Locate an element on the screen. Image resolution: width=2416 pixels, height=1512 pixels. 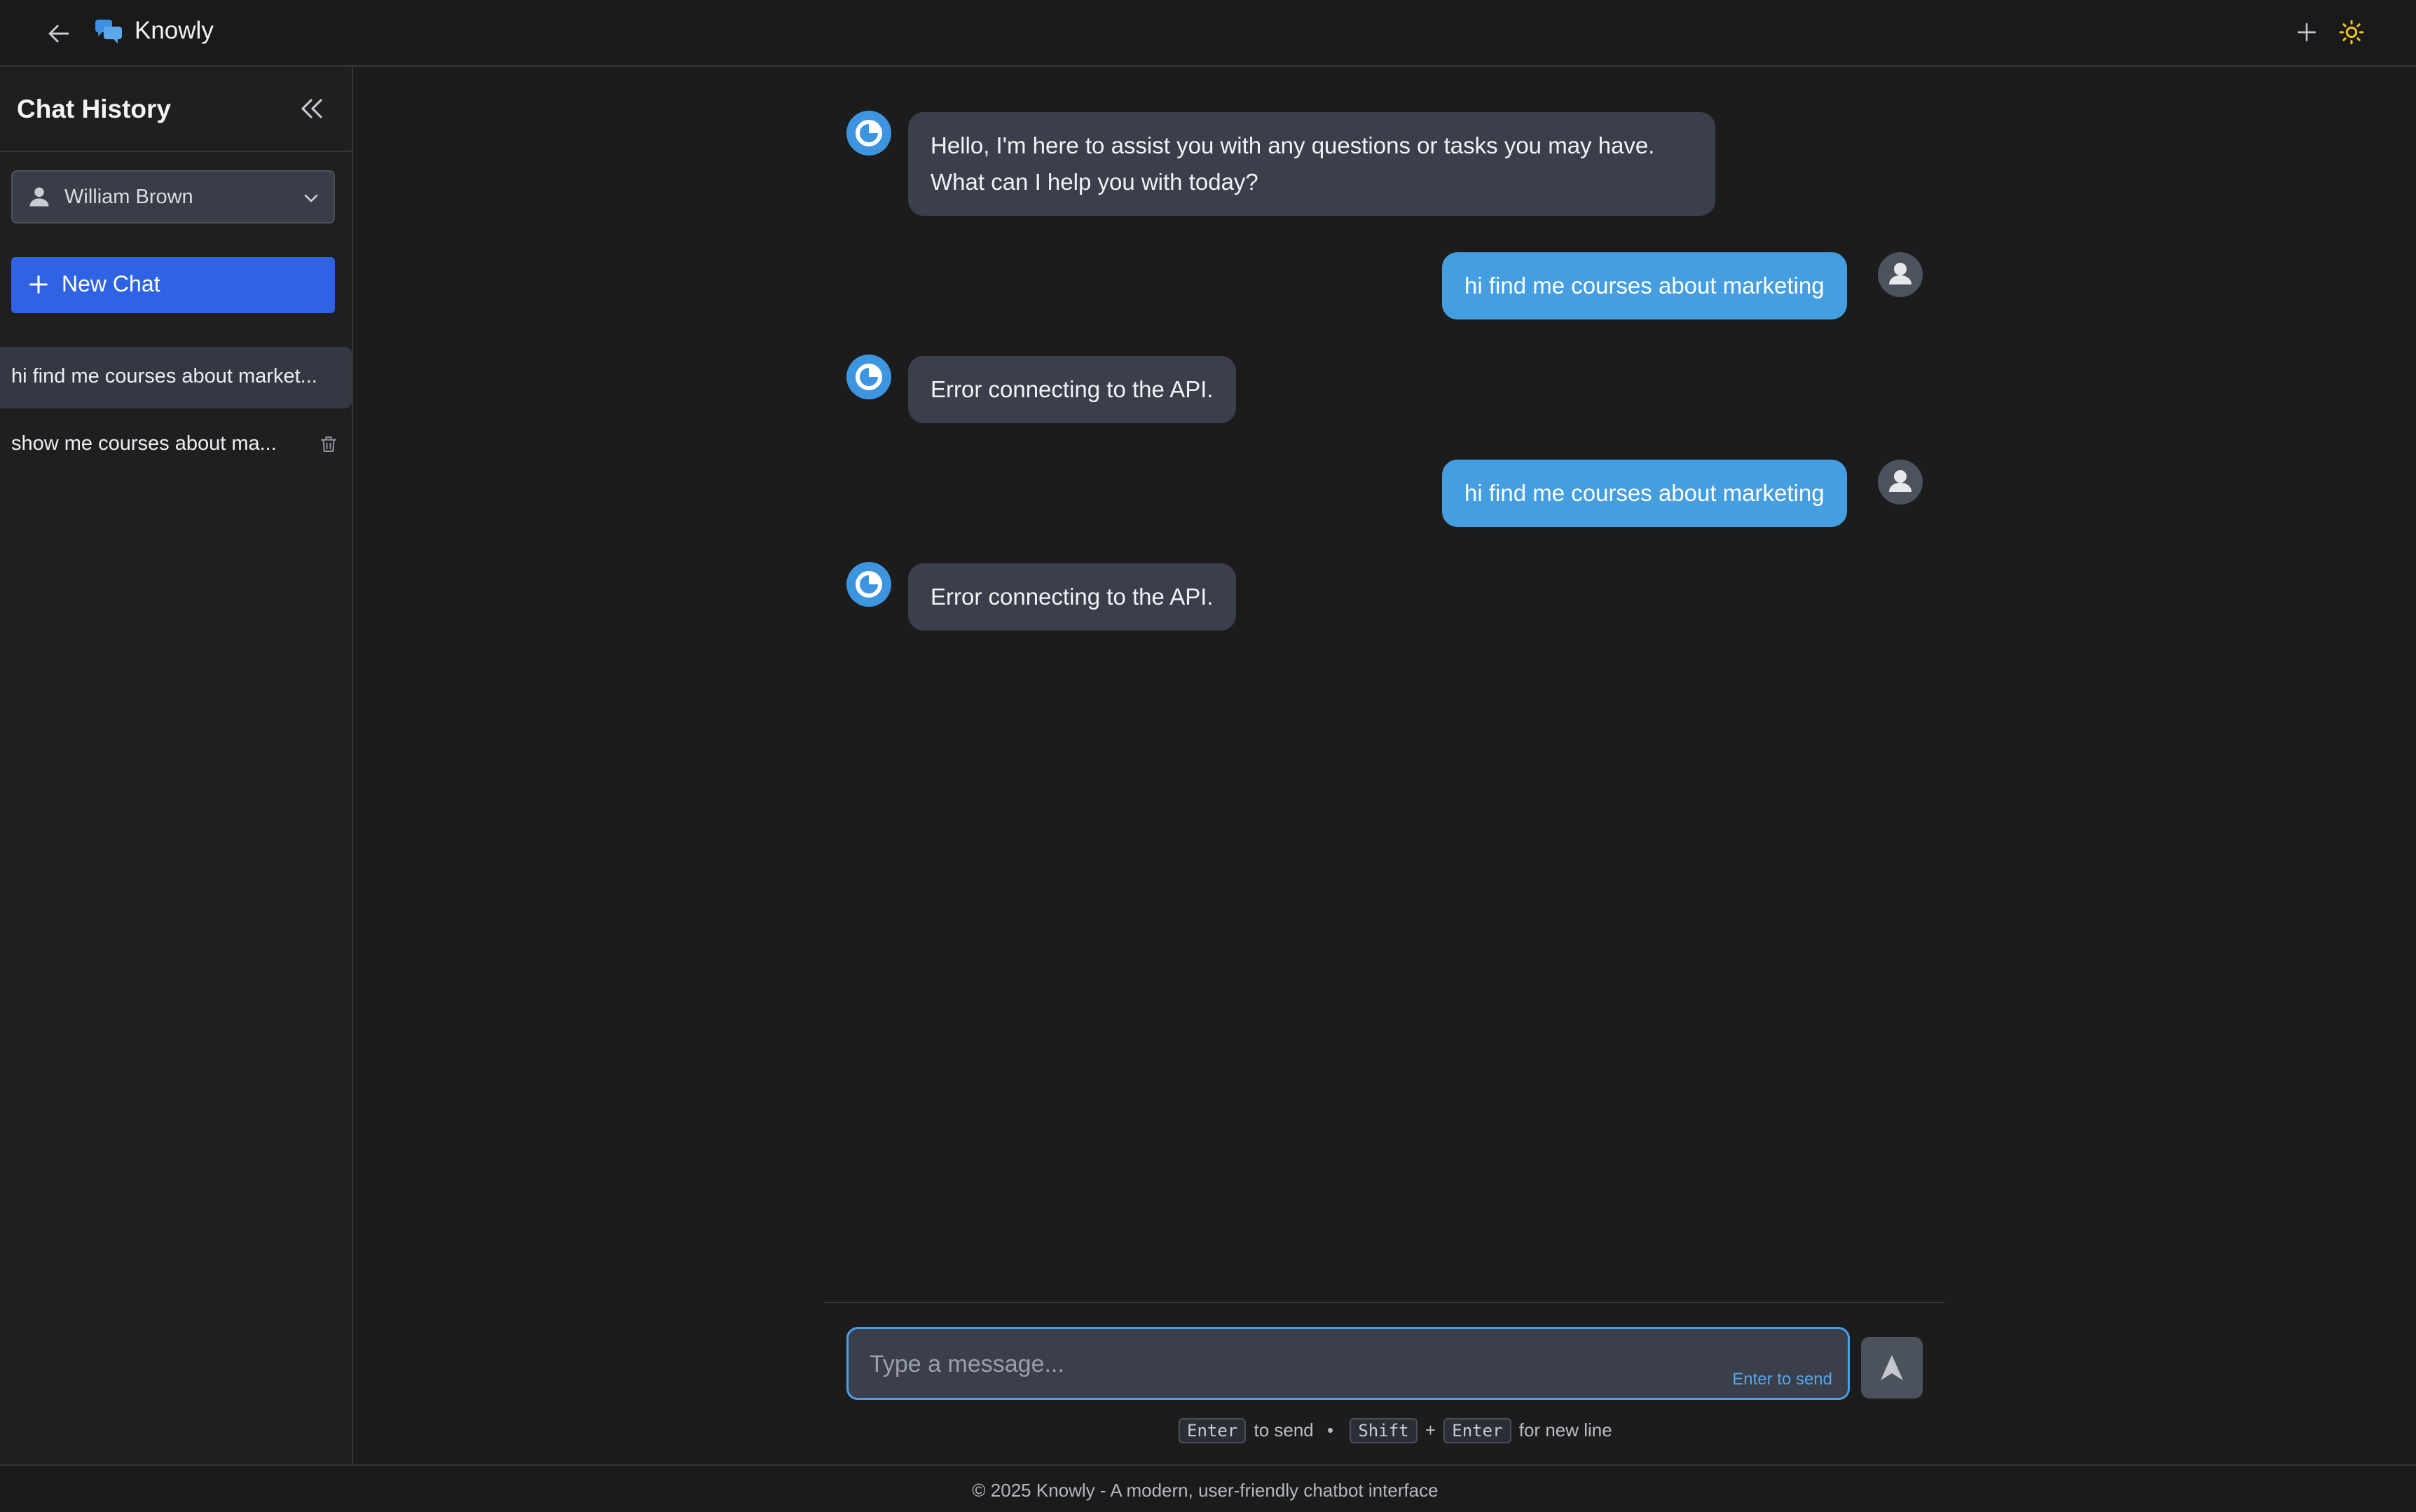
user-select: William Brown is located at coordinates (173, 197).